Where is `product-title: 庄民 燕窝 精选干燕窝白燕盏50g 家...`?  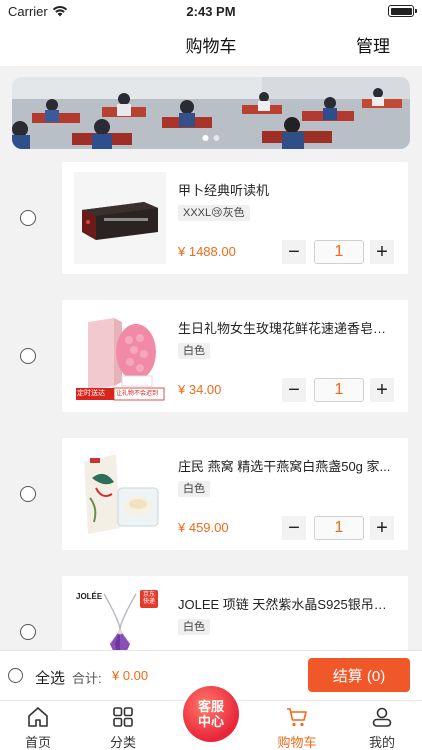
product-title: 庄民 燕窝 精选干燕窝白燕盏50g 家... is located at coordinates (284, 466).